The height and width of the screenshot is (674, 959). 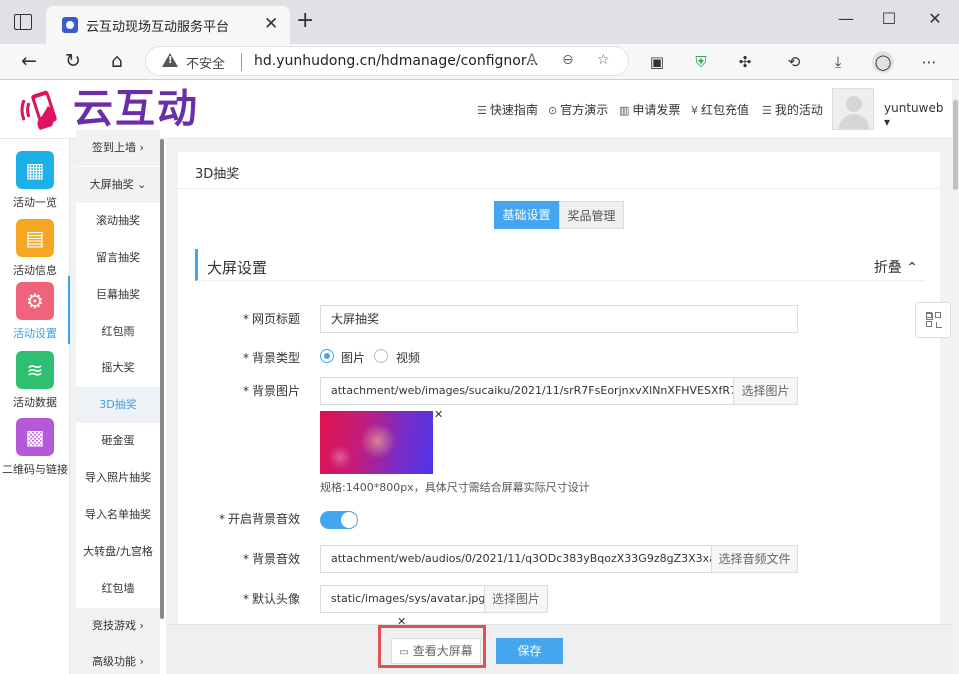 I want to click on sidebar-item-event-settings: ⚙ 活动设置, so click(x=35, y=310).